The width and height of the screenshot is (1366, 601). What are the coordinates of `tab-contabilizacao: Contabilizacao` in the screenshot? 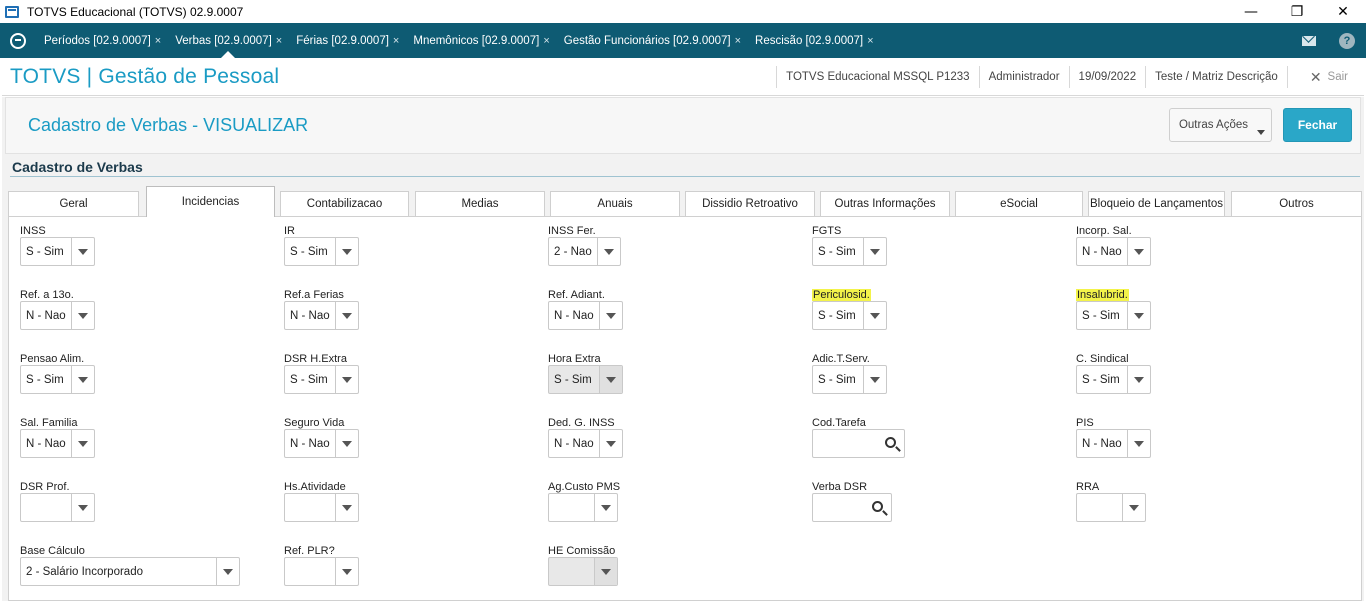 It's located at (344, 203).